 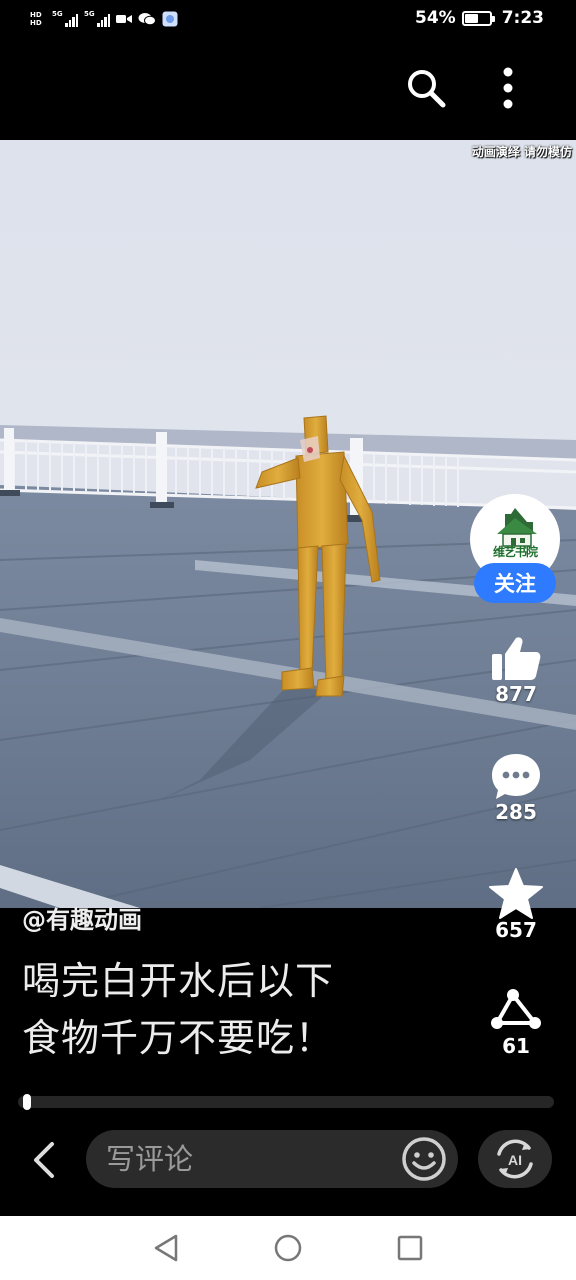 I want to click on comment-bubble-icon, so click(x=516, y=776).